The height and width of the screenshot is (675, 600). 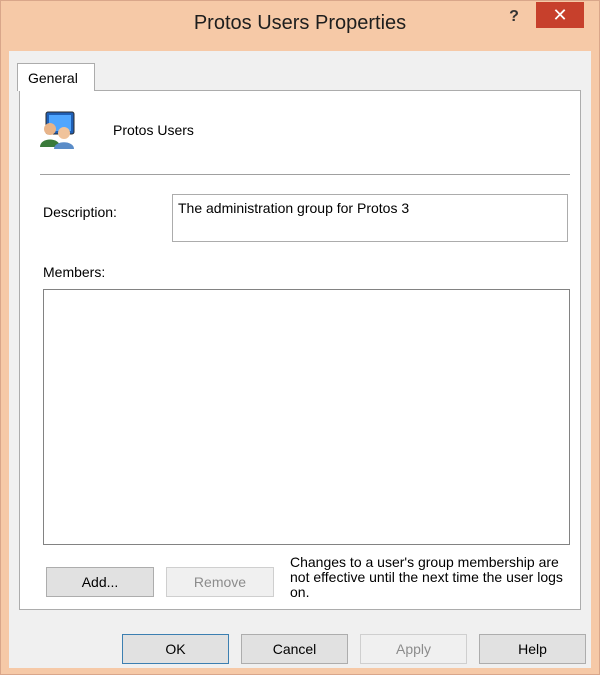 What do you see at coordinates (532, 649) in the screenshot?
I see `help-button: Help` at bounding box center [532, 649].